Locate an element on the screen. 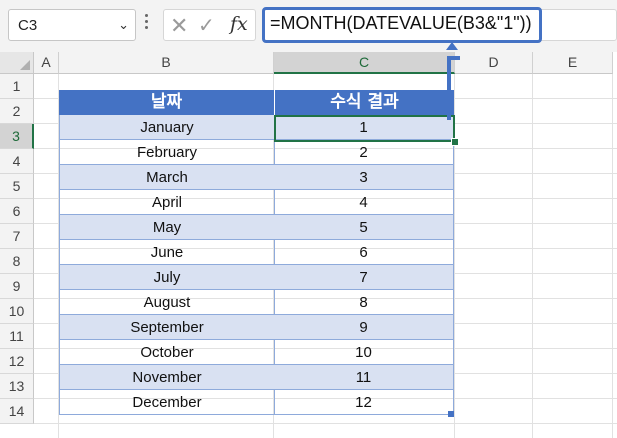 This screenshot has height=438, width=617. annotation-arrow is located at coordinates (453, 81).